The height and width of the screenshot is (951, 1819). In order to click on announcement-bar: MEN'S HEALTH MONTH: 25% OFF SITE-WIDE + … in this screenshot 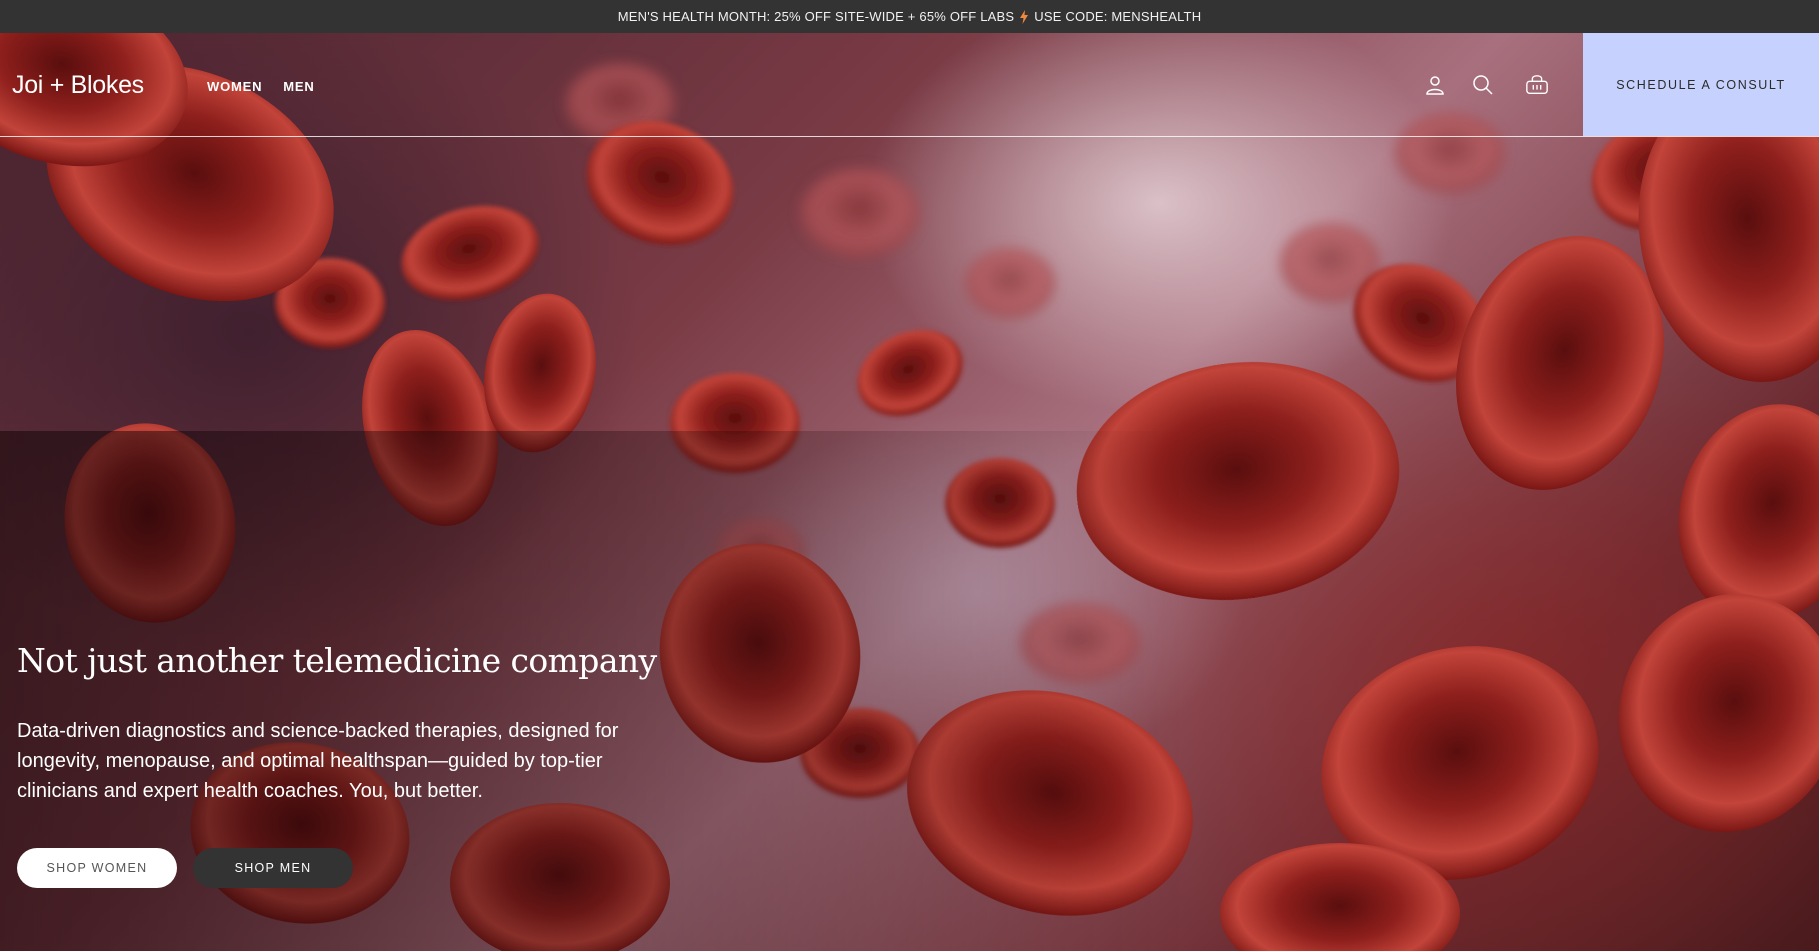, I will do `click(909, 16)`.